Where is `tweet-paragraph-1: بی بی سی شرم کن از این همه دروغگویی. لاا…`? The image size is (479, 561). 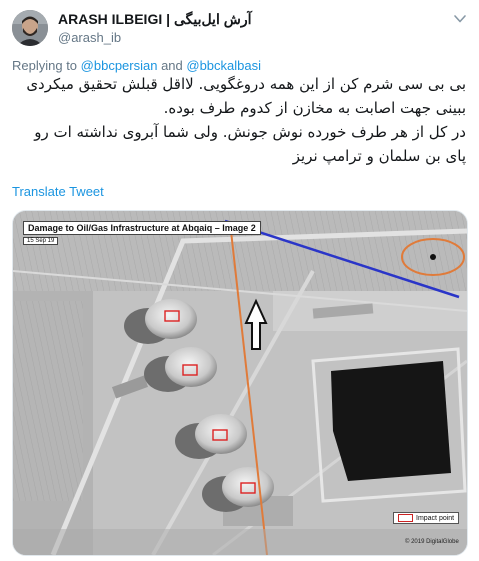 tweet-paragraph-1: بی بی سی شرم کن از این همه دروغگویی. لاا… is located at coordinates (246, 96).